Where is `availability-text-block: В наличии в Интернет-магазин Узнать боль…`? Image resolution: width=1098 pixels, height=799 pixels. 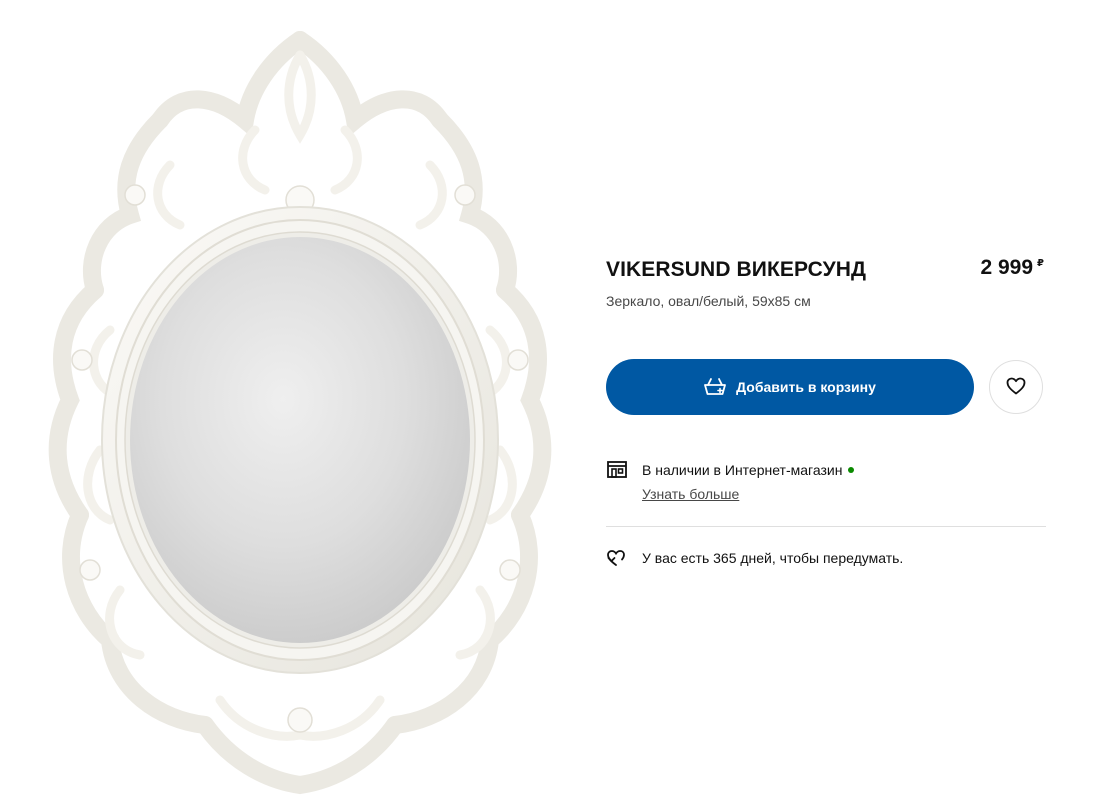 availability-text-block: В наличии в Интернет-магазин Узнать боль… is located at coordinates (748, 482).